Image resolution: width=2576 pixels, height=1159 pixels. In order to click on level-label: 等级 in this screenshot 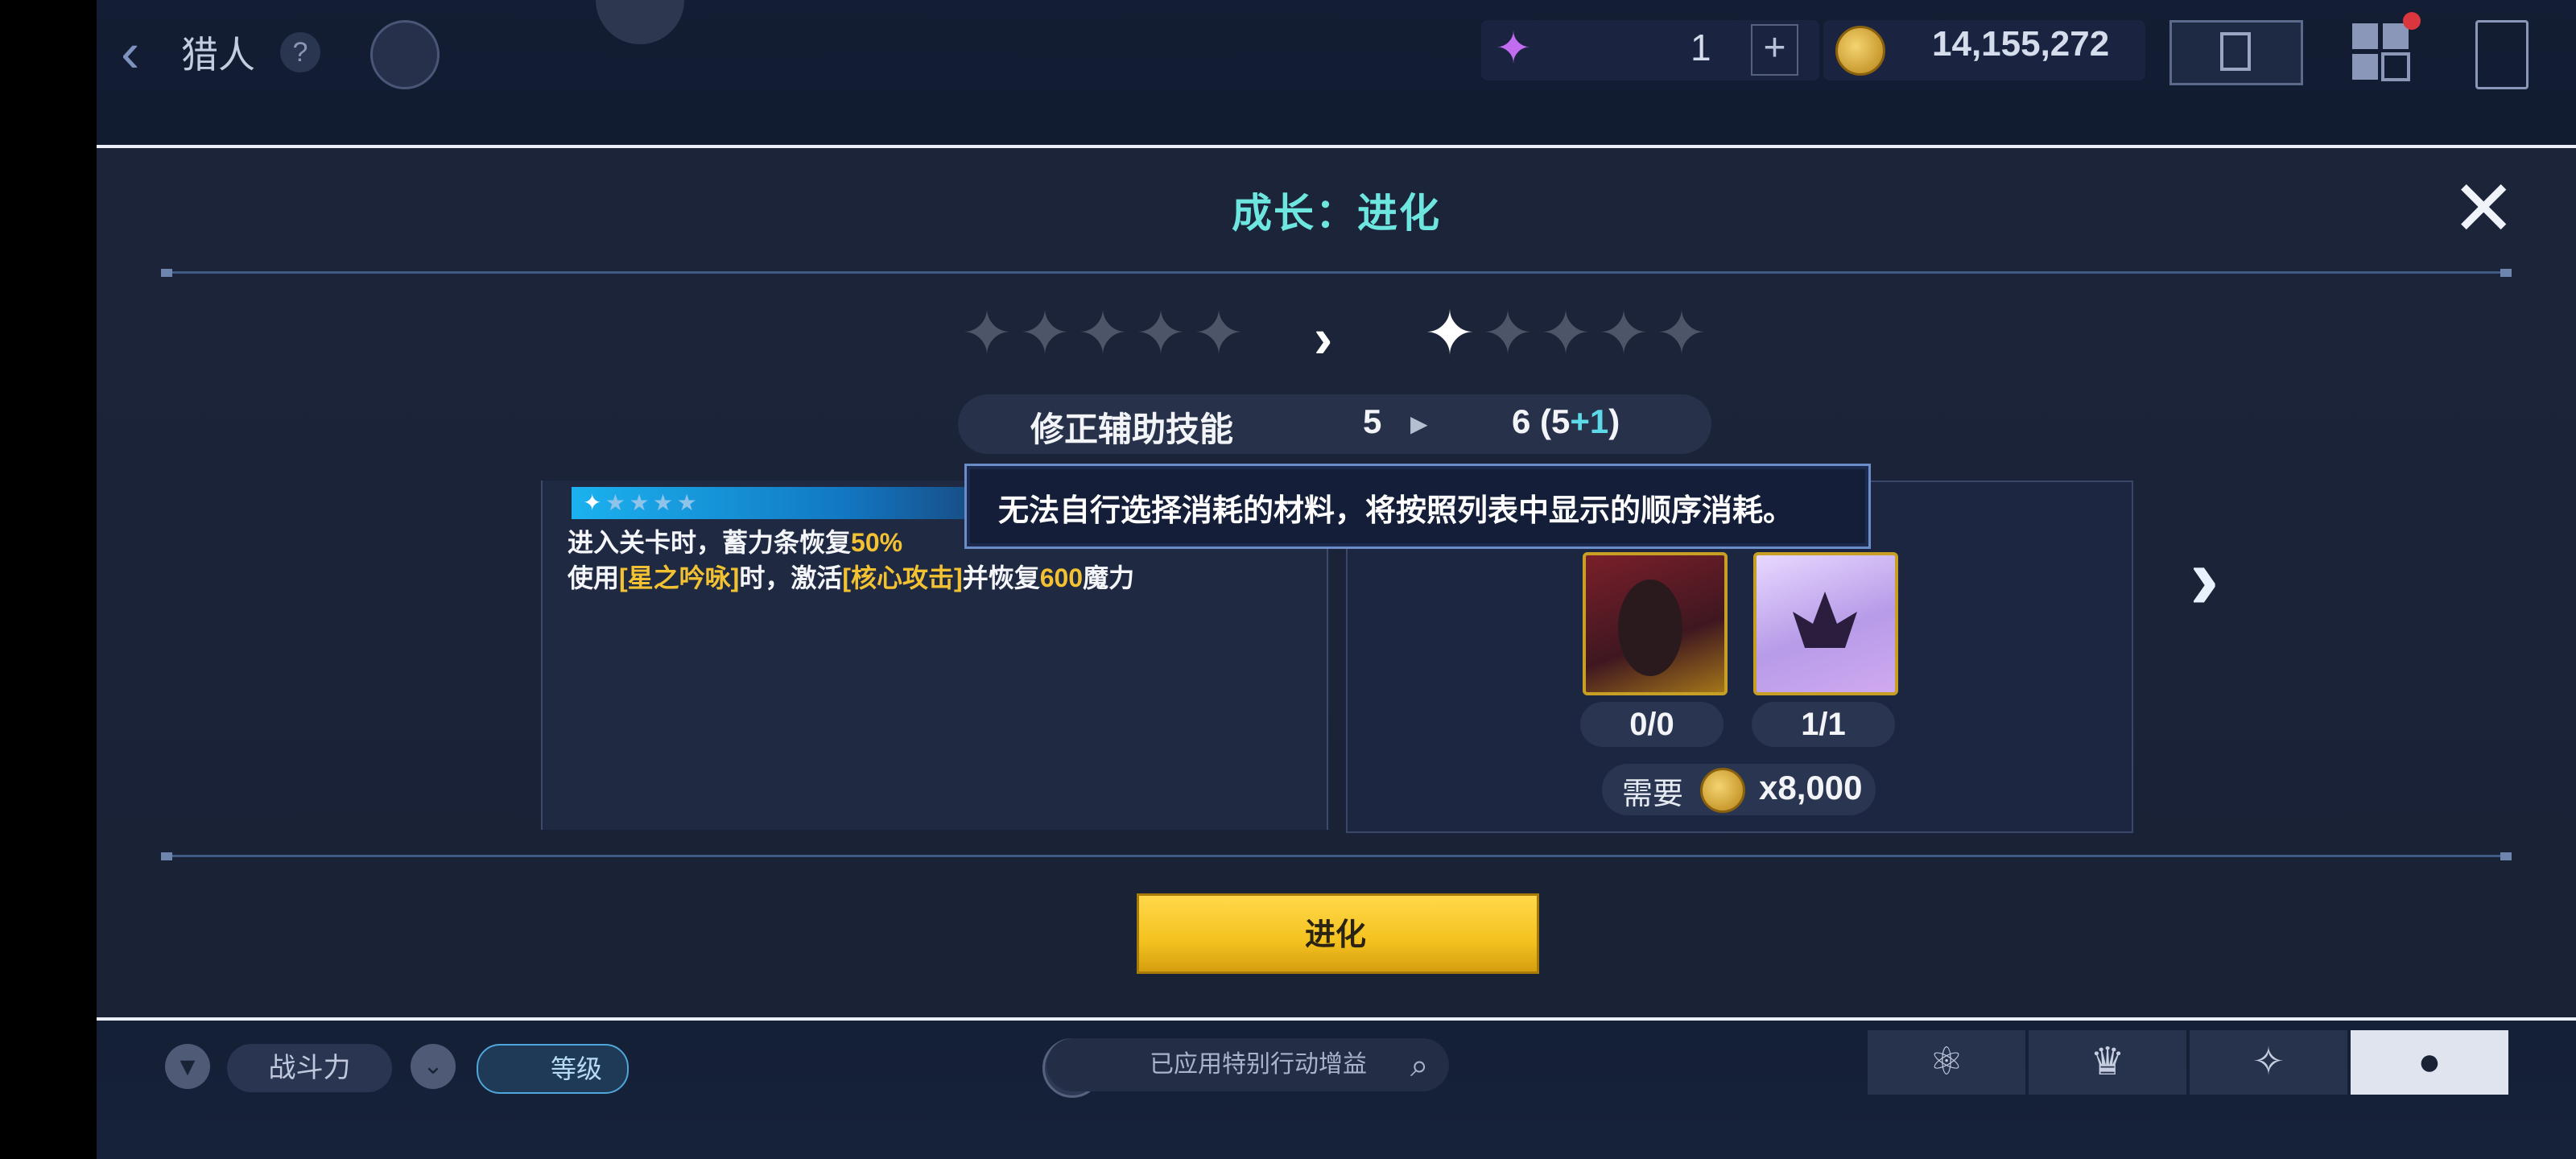, I will do `click(577, 1068)`.